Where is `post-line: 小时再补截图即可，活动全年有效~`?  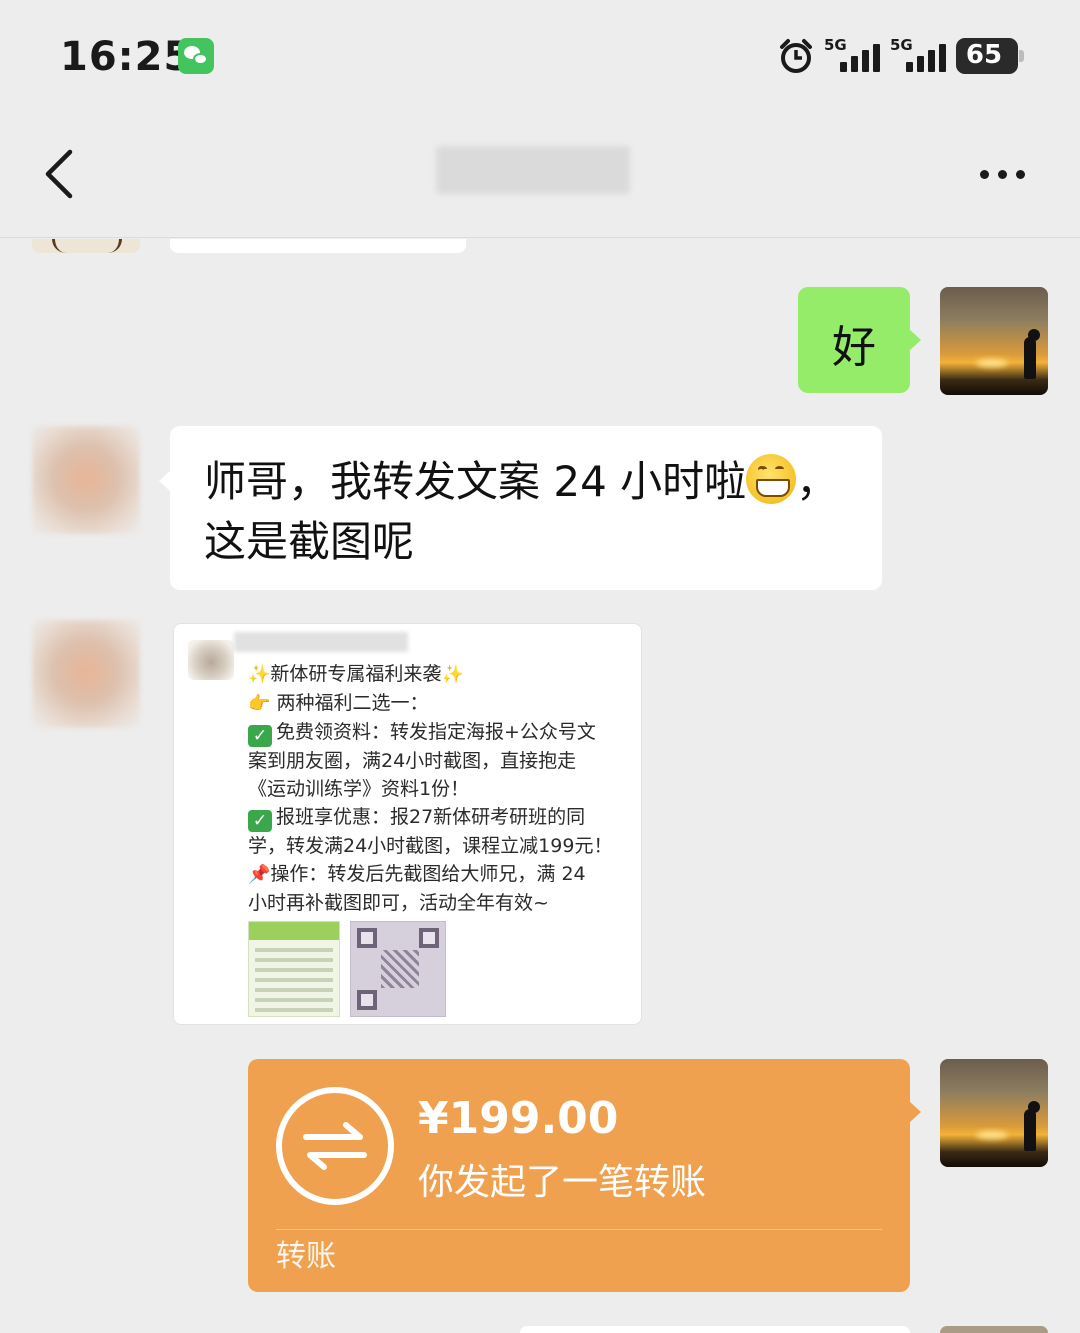 post-line: 小时再补截图即可，活动全年有效~ is located at coordinates (398, 903).